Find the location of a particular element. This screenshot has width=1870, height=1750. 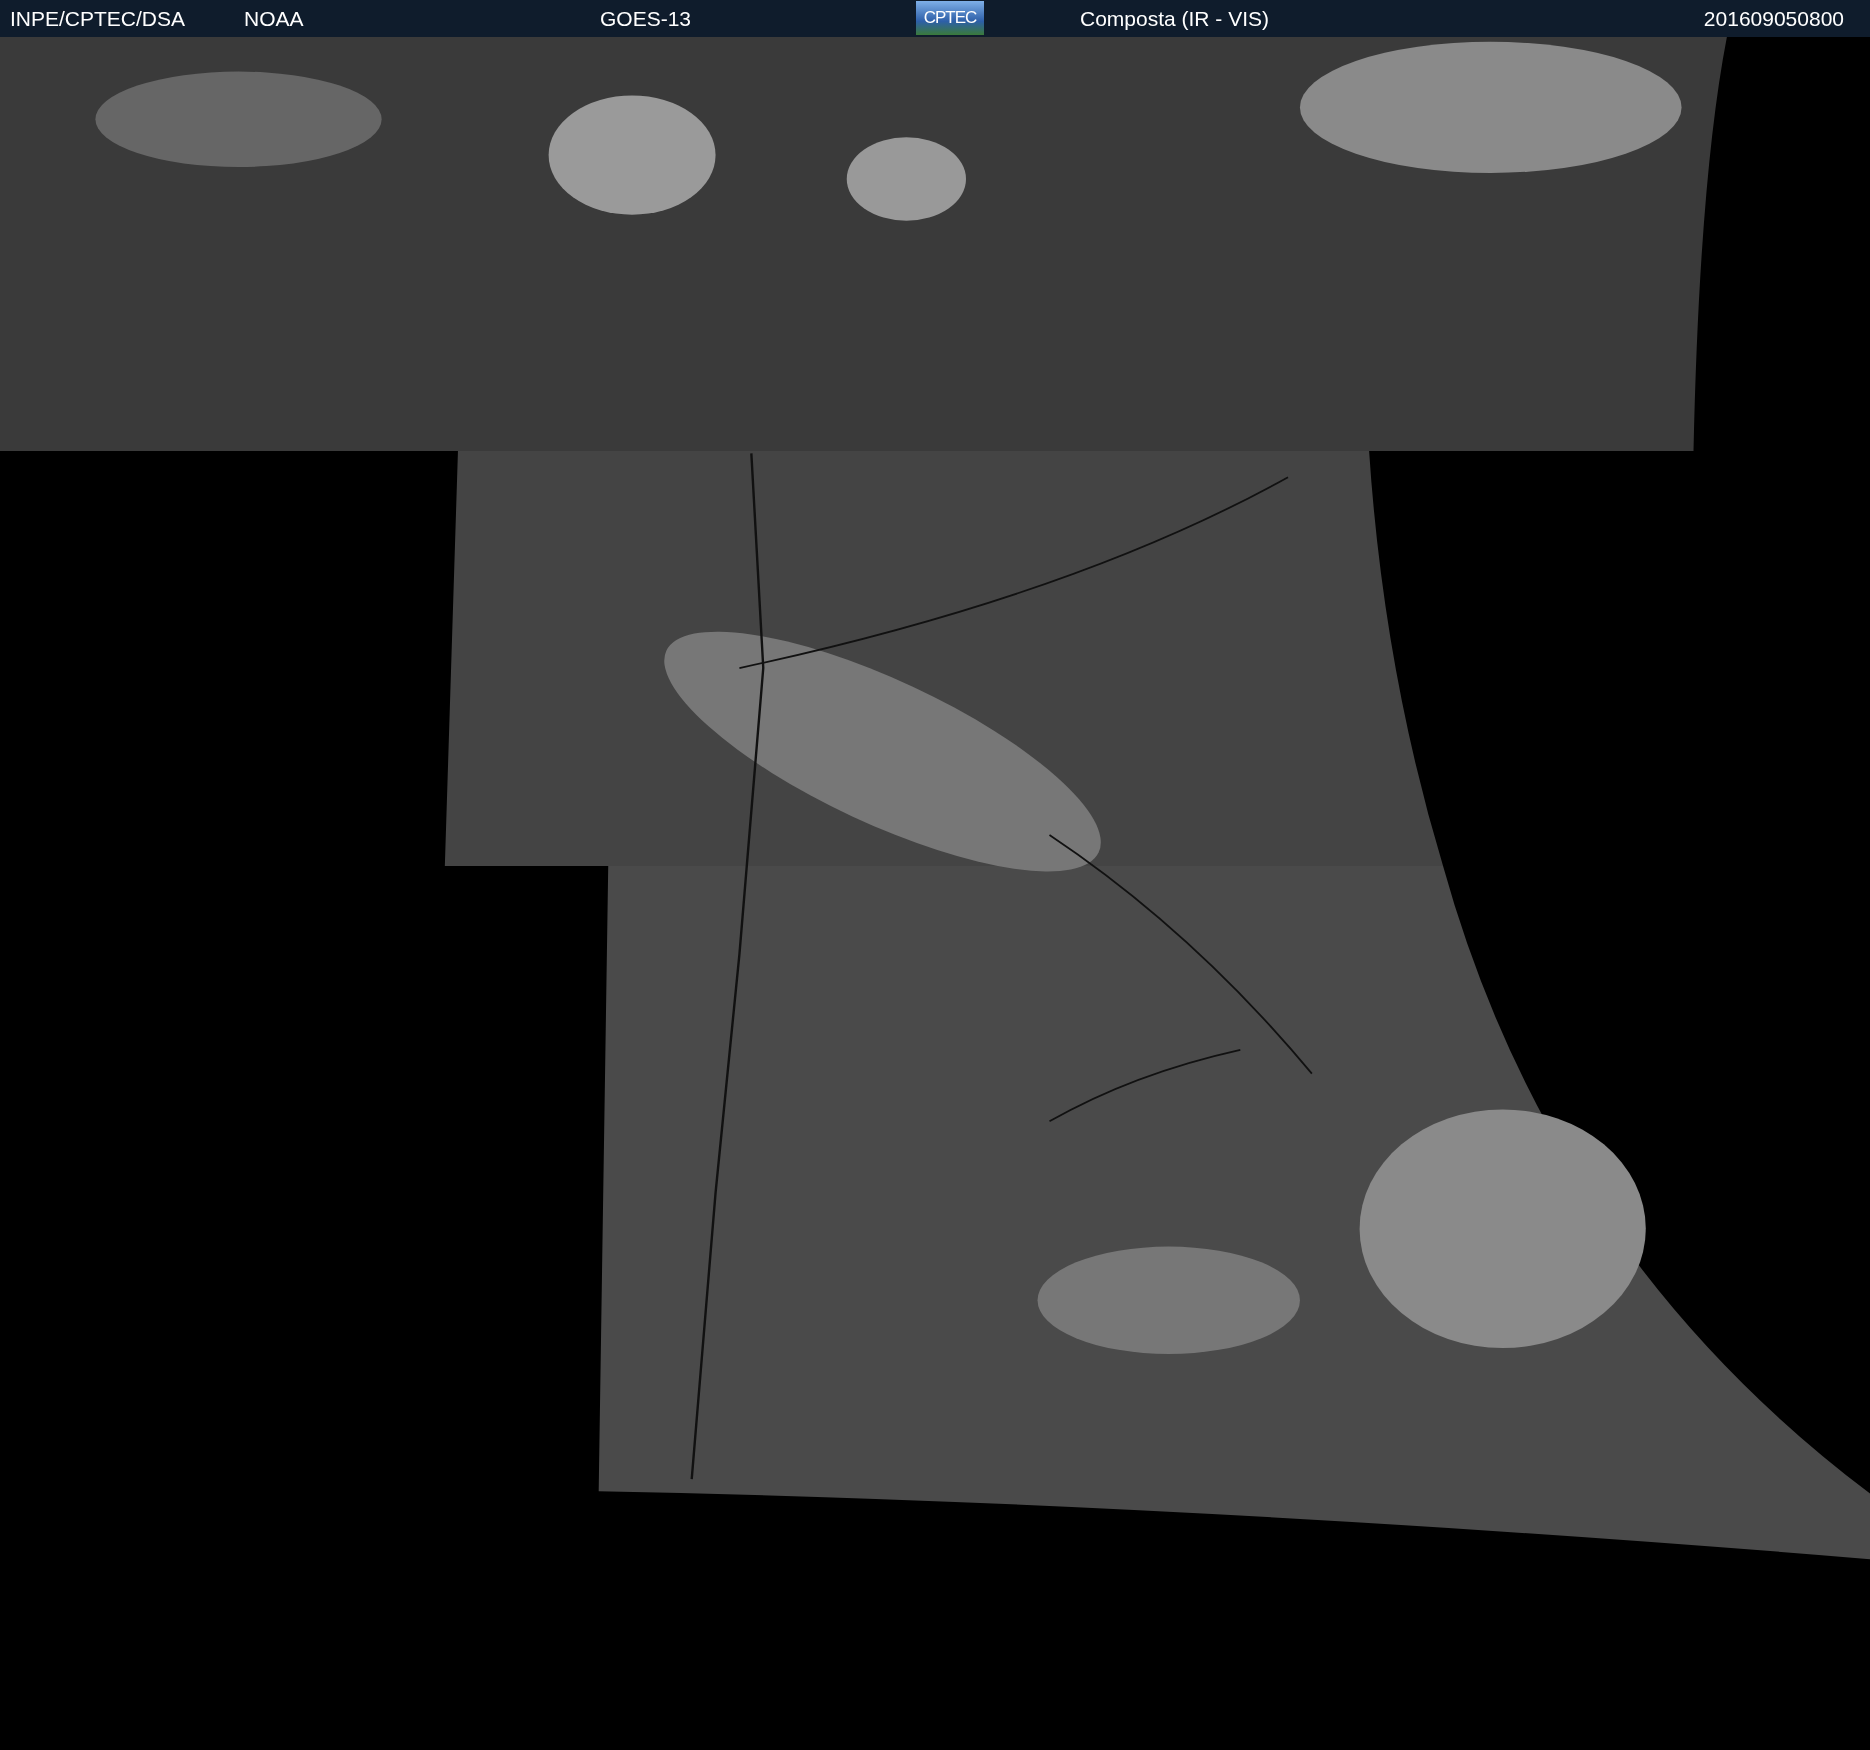

timestamp-label: 201609050800 is located at coordinates (1773, 19).